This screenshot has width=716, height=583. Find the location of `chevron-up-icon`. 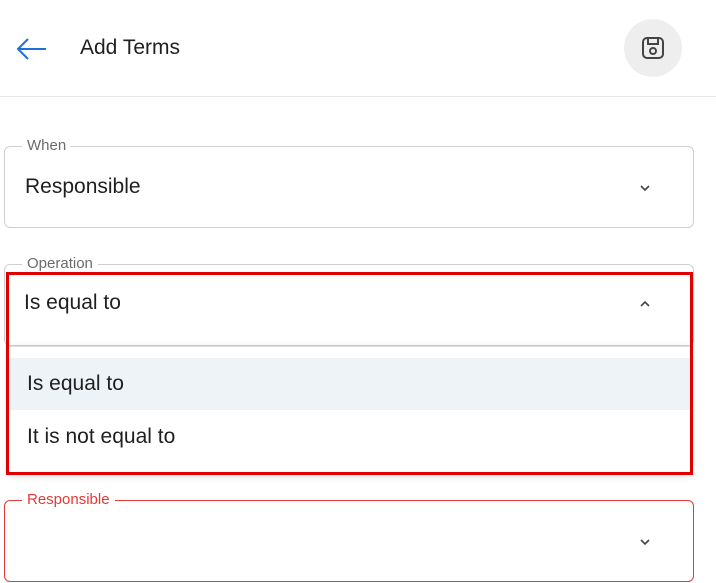

chevron-up-icon is located at coordinates (645, 303).